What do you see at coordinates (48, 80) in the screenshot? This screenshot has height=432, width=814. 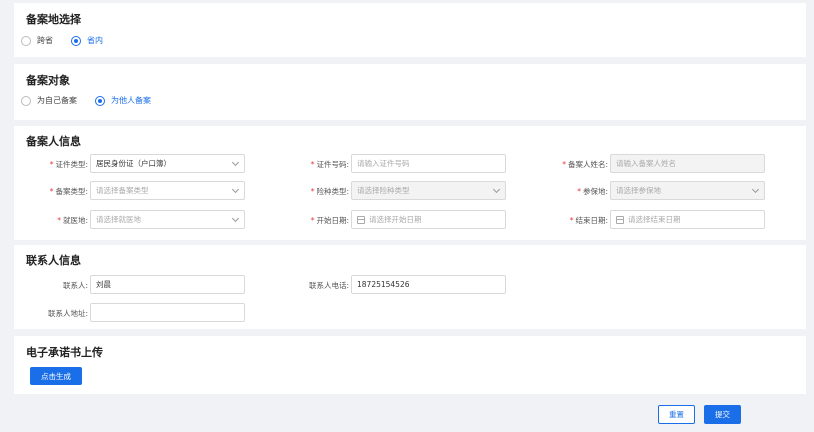 I see `filing-target-title: 备案对象` at bounding box center [48, 80].